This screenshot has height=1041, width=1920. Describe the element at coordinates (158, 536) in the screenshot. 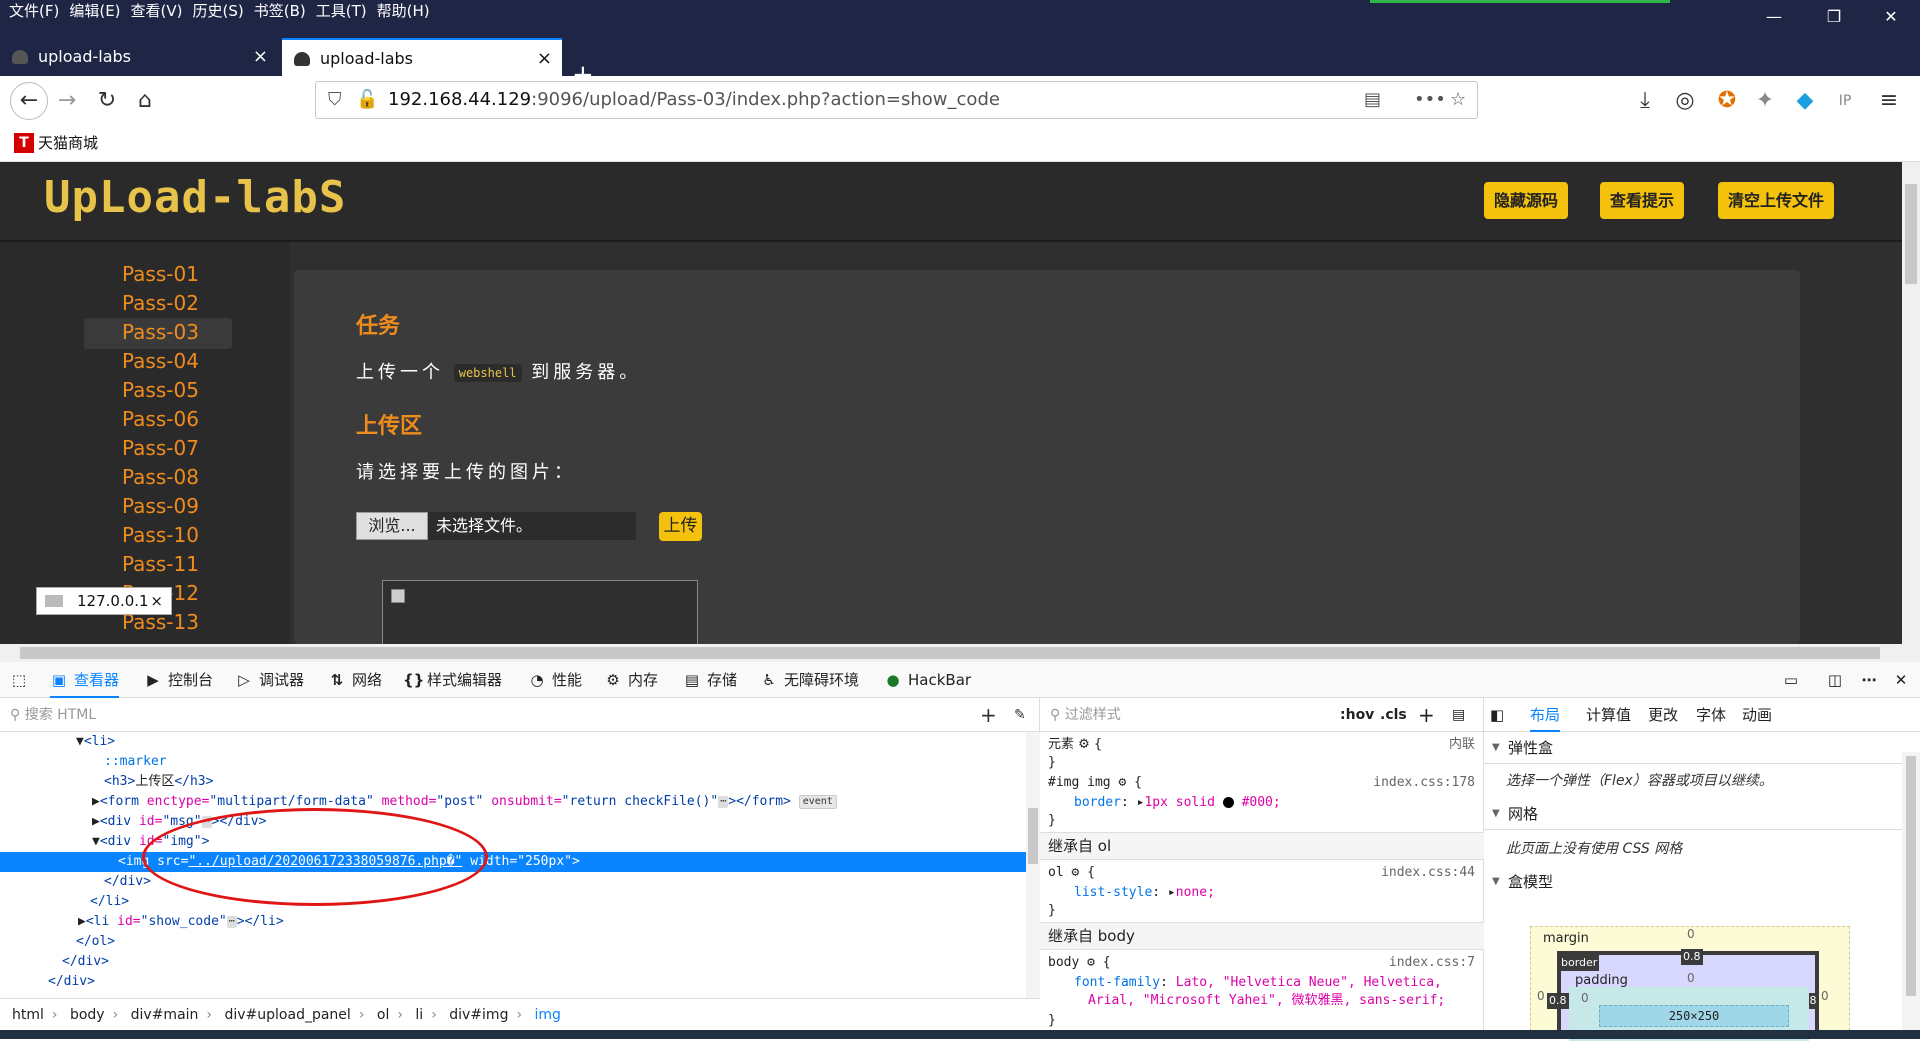

I see `sidebar-item-pass-10: Pass-10` at that location.